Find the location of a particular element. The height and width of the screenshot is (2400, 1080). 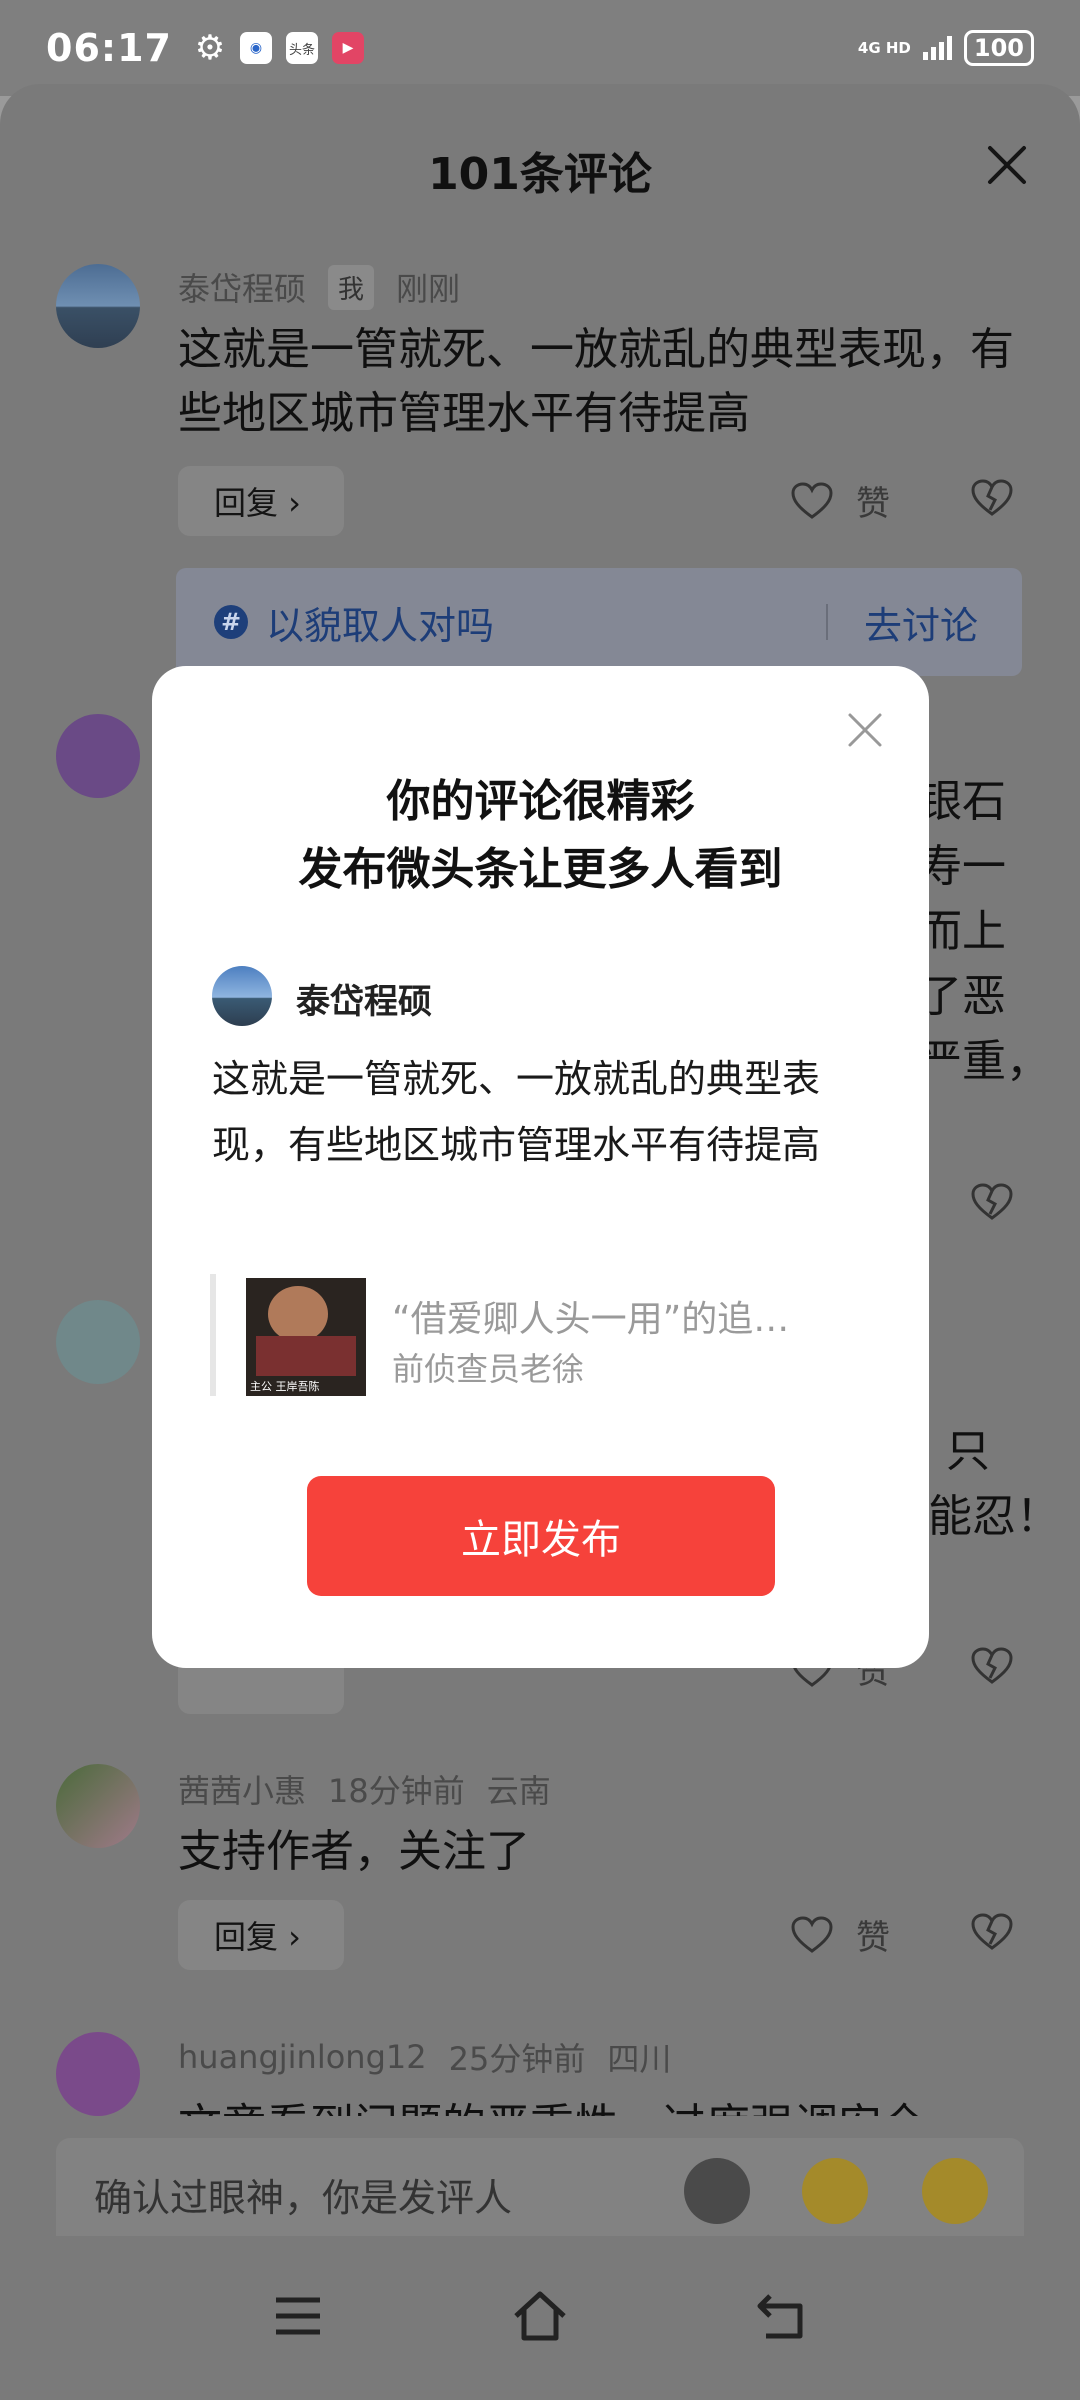

dialog-comment-text: 这就是一管就死、一放就乱的典型表现，有些地区城市管理水平有待提高 is located at coordinates (516, 1112).